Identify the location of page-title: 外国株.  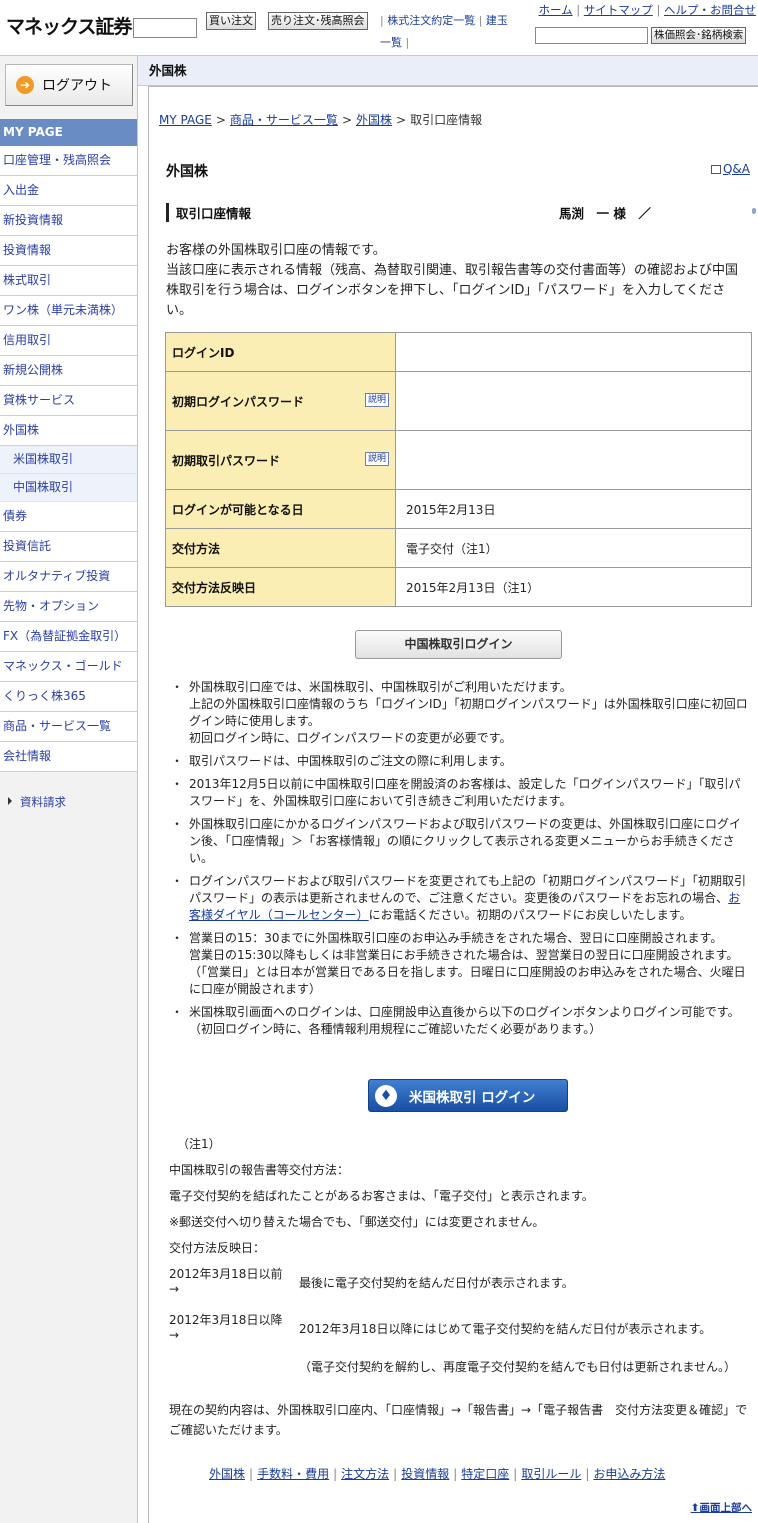
(187, 172).